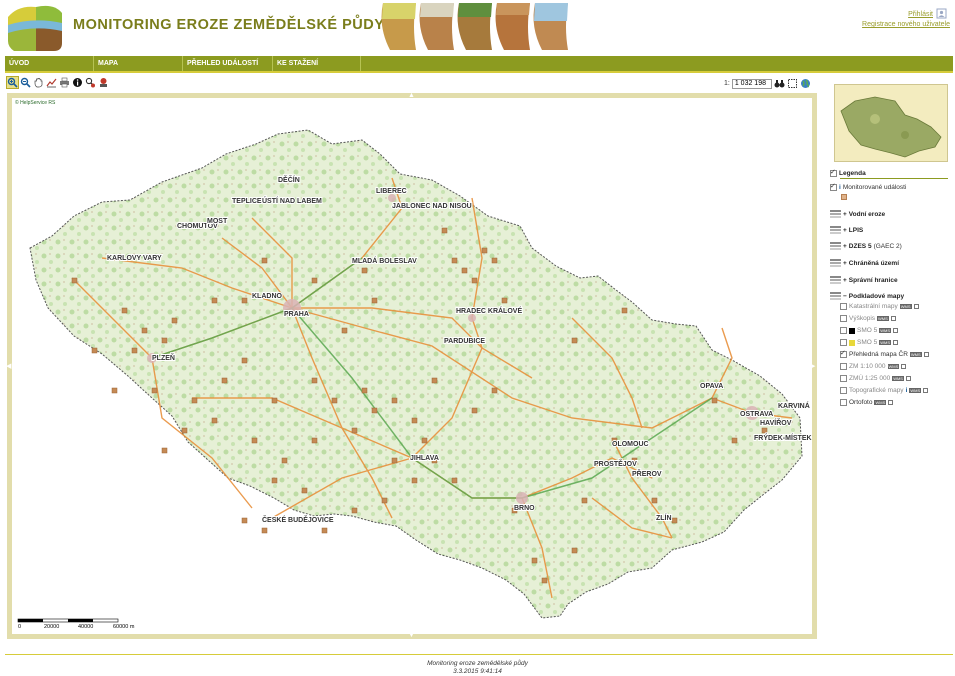  What do you see at coordinates (711, 386) in the screenshot?
I see `city-label: OPAVA` at bounding box center [711, 386].